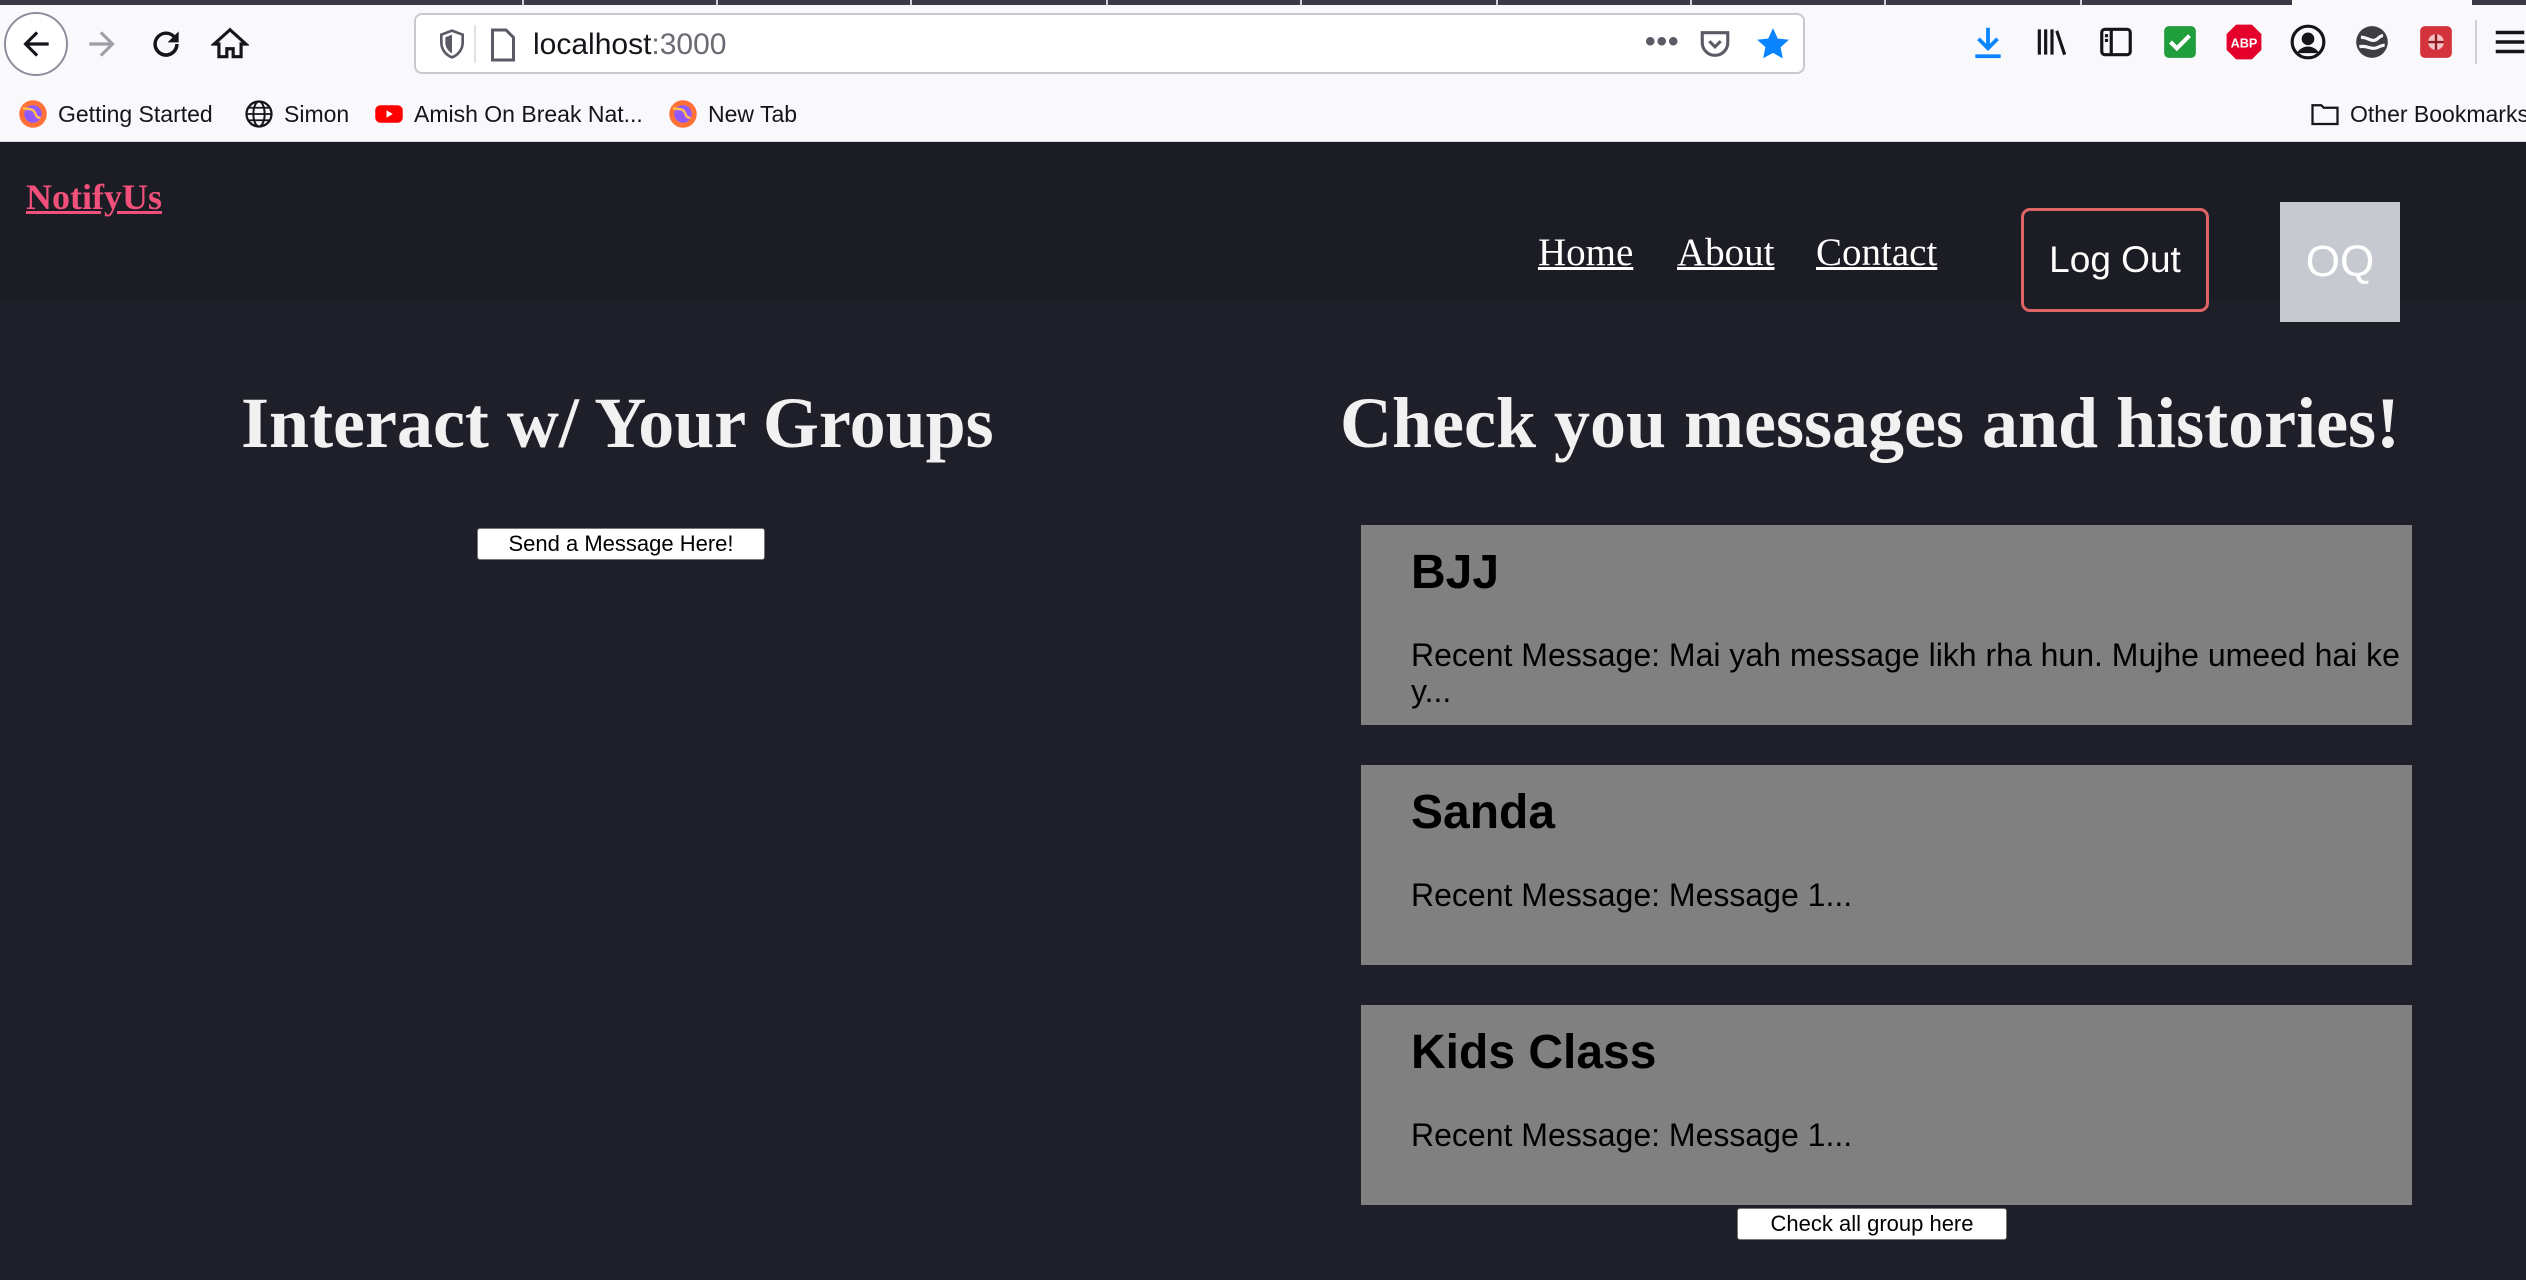  I want to click on bookmark-new-tab: New Tab, so click(732, 114).